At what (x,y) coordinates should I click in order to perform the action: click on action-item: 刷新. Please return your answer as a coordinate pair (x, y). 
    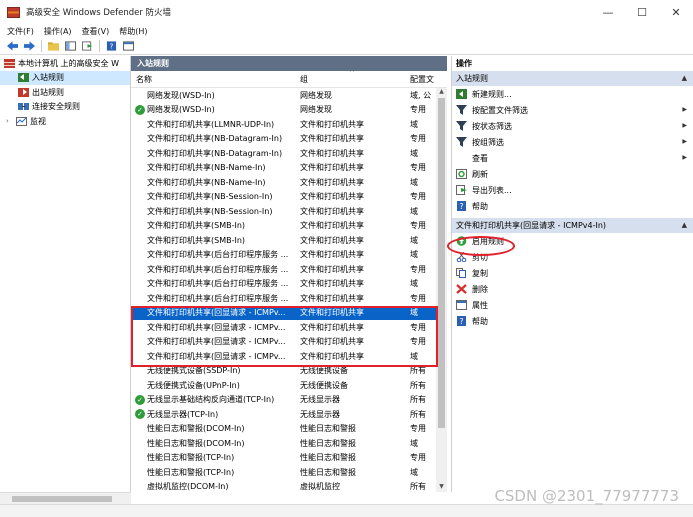
    Looking at the image, I should click on (572, 174).